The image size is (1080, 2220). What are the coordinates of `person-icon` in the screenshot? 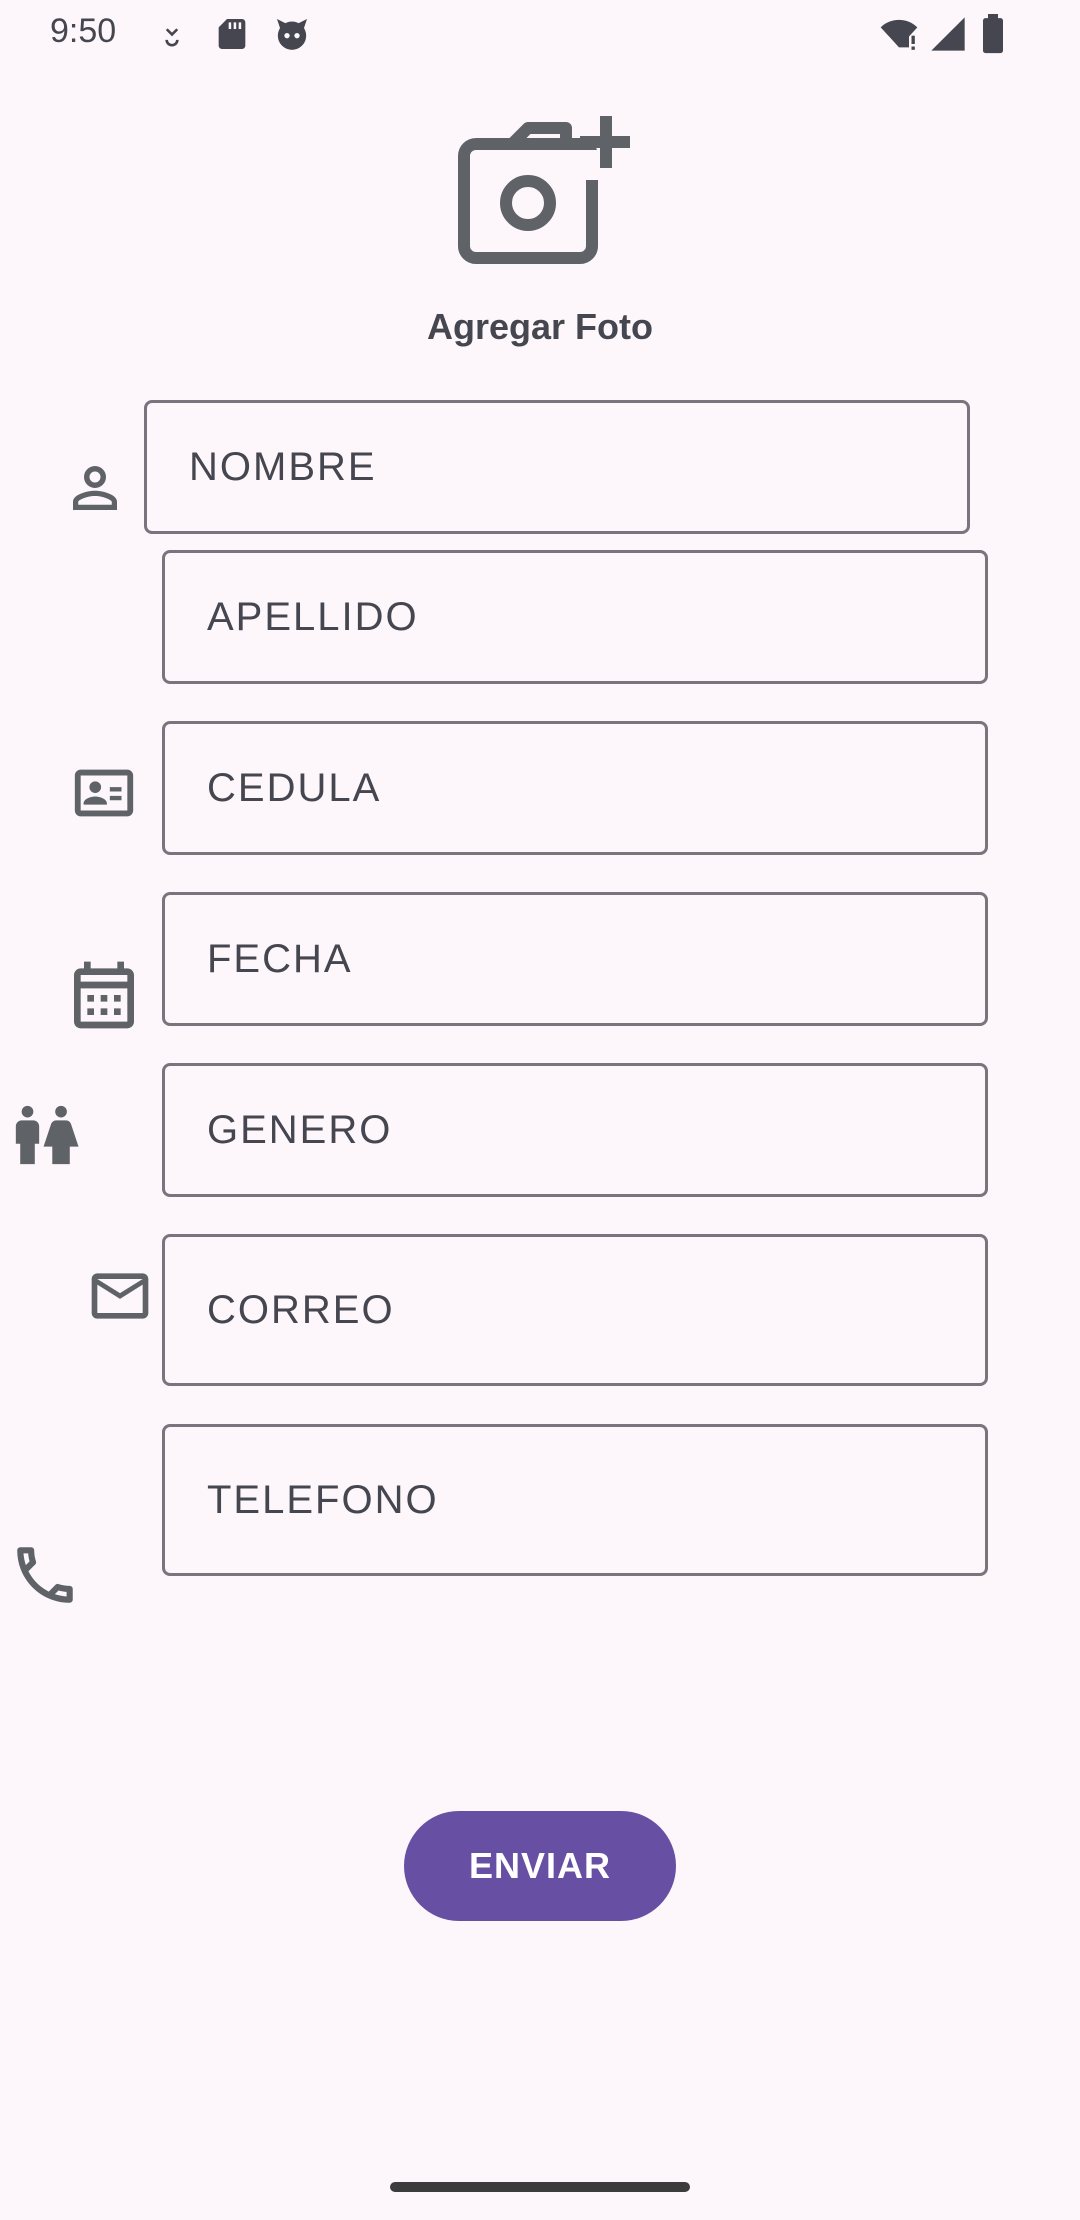 It's located at (95, 488).